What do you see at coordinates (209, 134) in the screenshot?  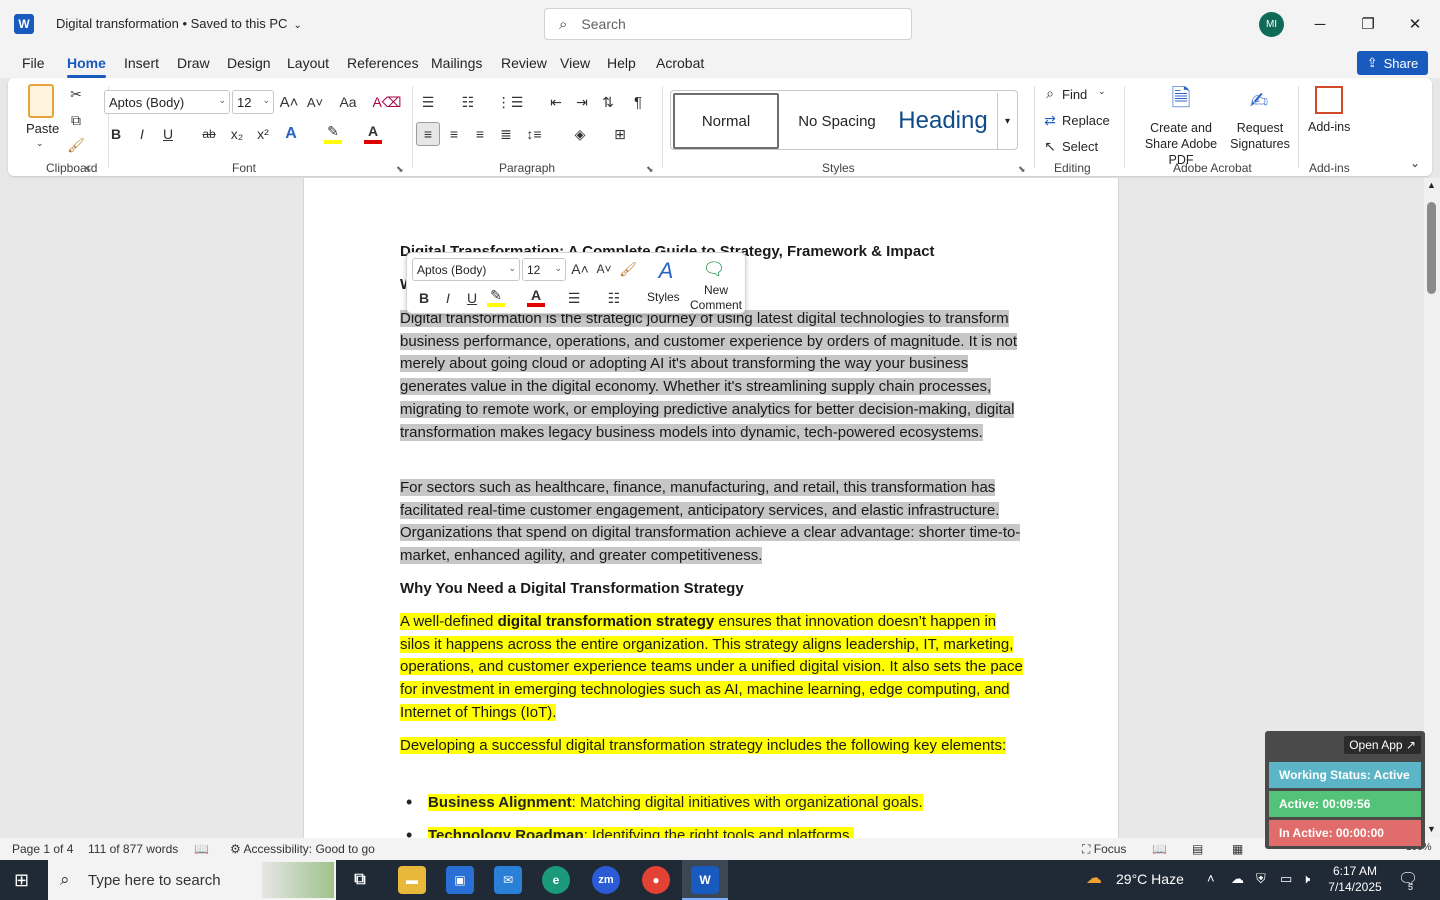 I see `strikethrough-button: ab` at bounding box center [209, 134].